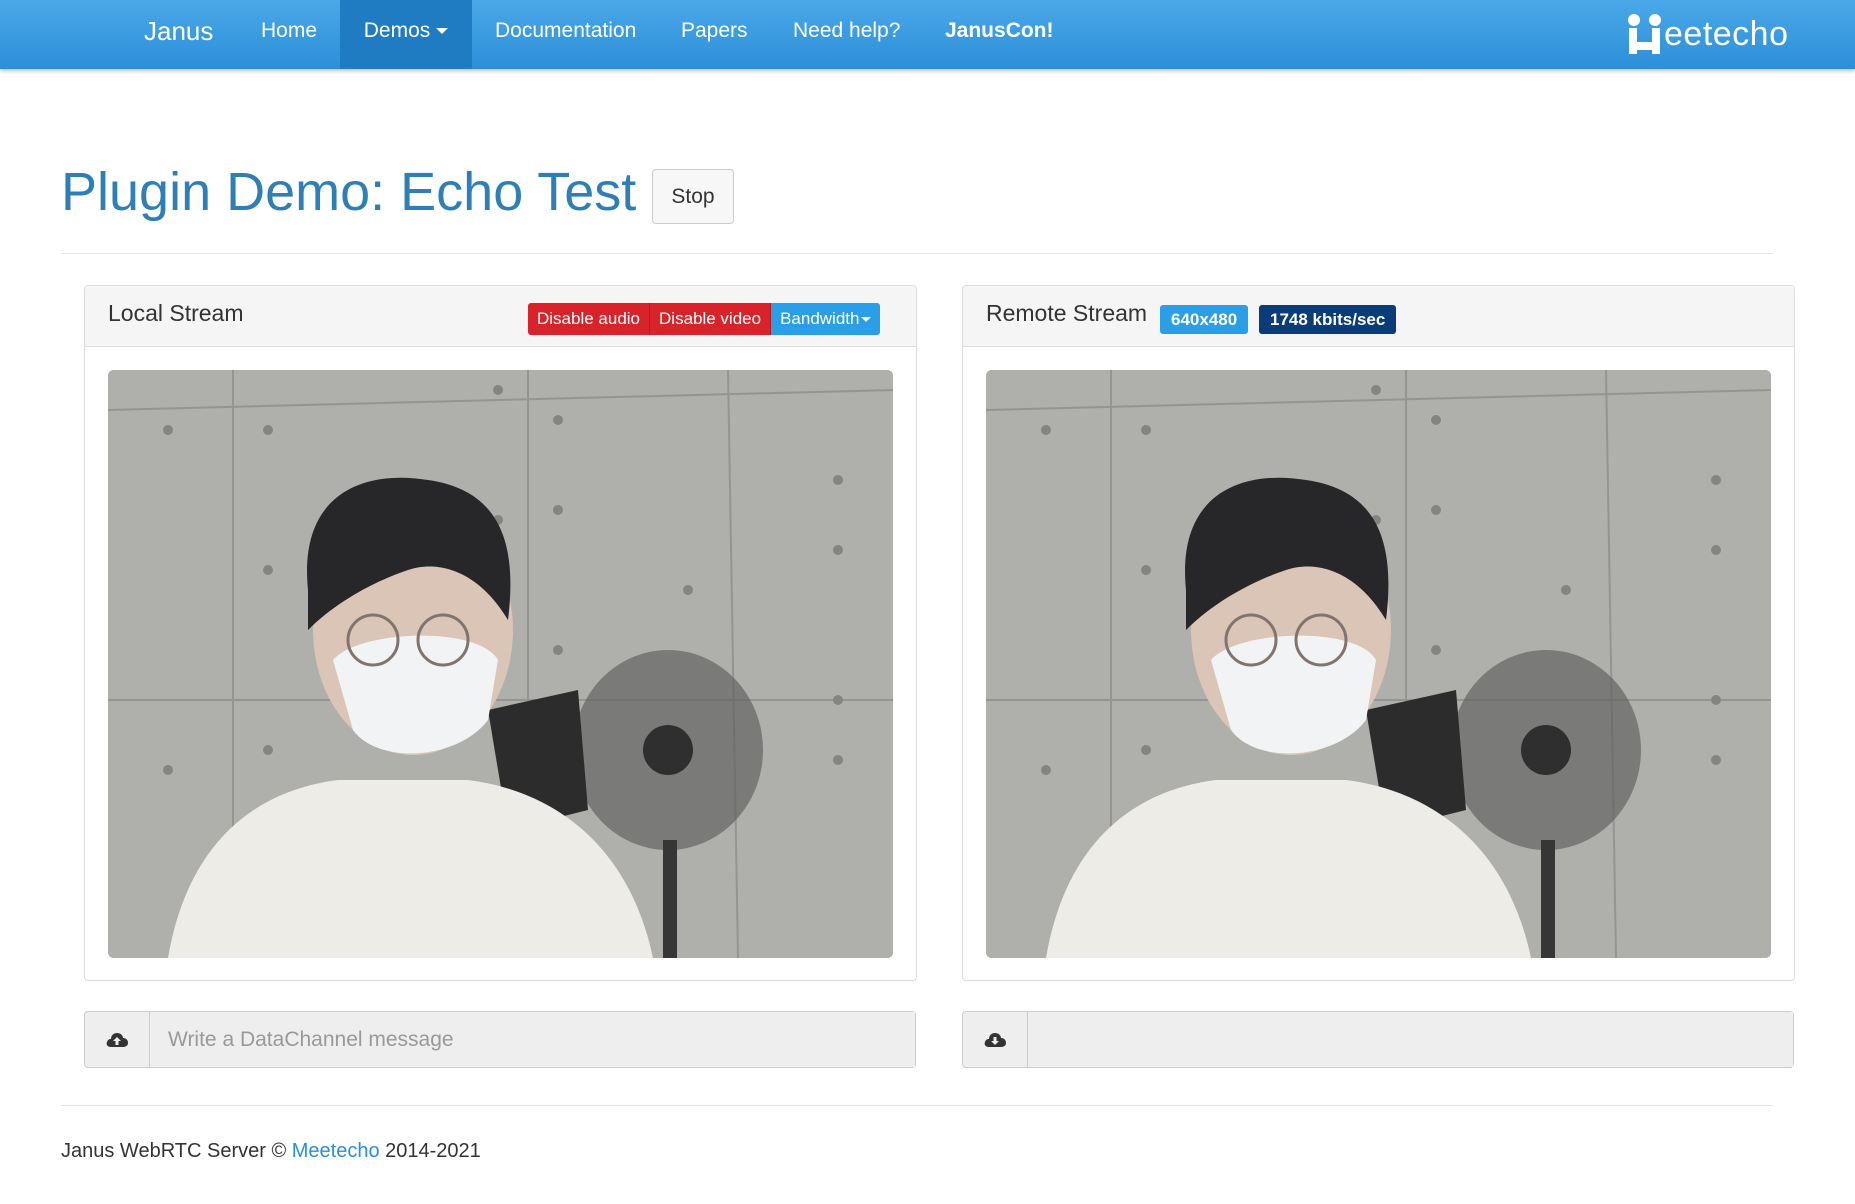  I want to click on meetecho-logo: eetecho, so click(1708, 34).